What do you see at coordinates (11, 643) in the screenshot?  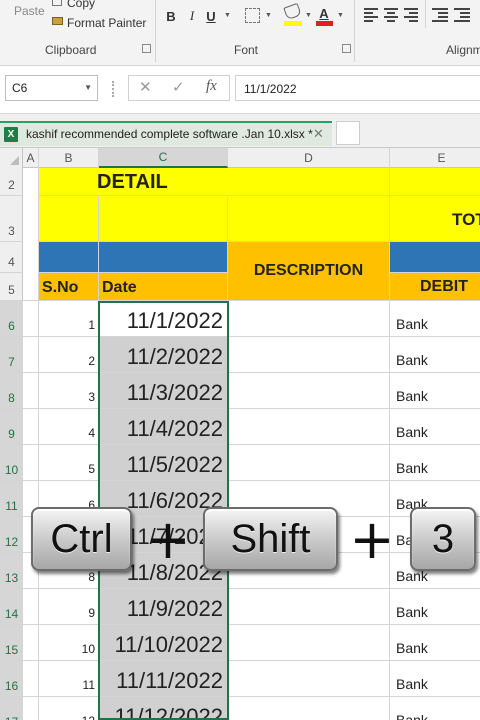 I see `row-header-15: 15` at bounding box center [11, 643].